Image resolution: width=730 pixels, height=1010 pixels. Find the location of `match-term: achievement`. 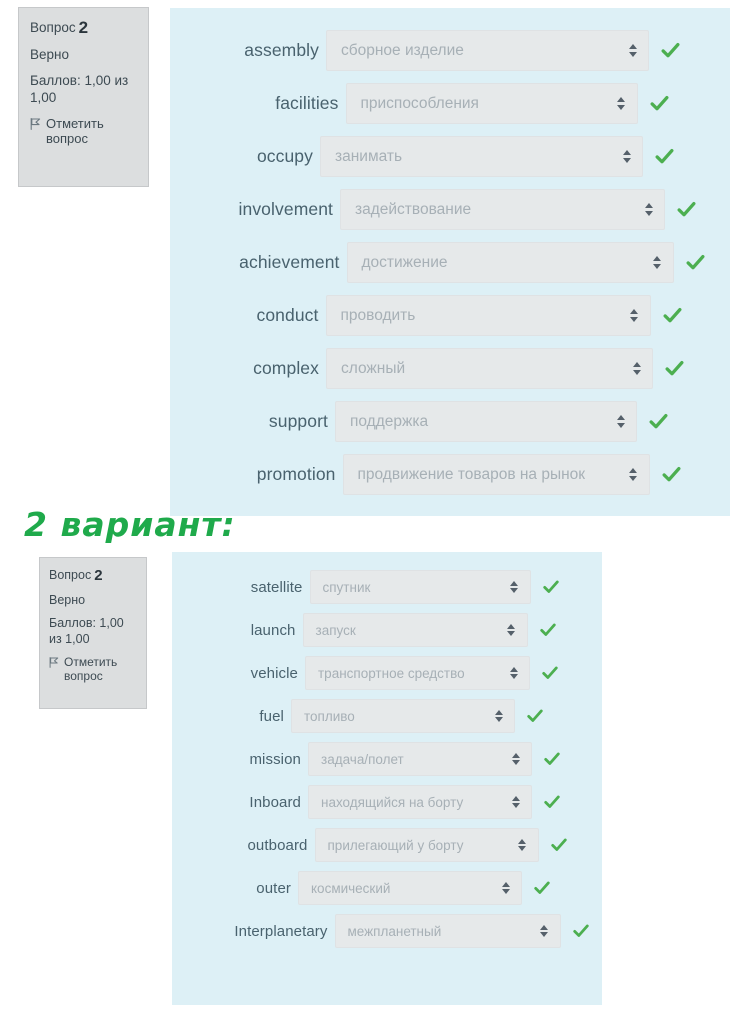

match-term: achievement is located at coordinates (289, 262).